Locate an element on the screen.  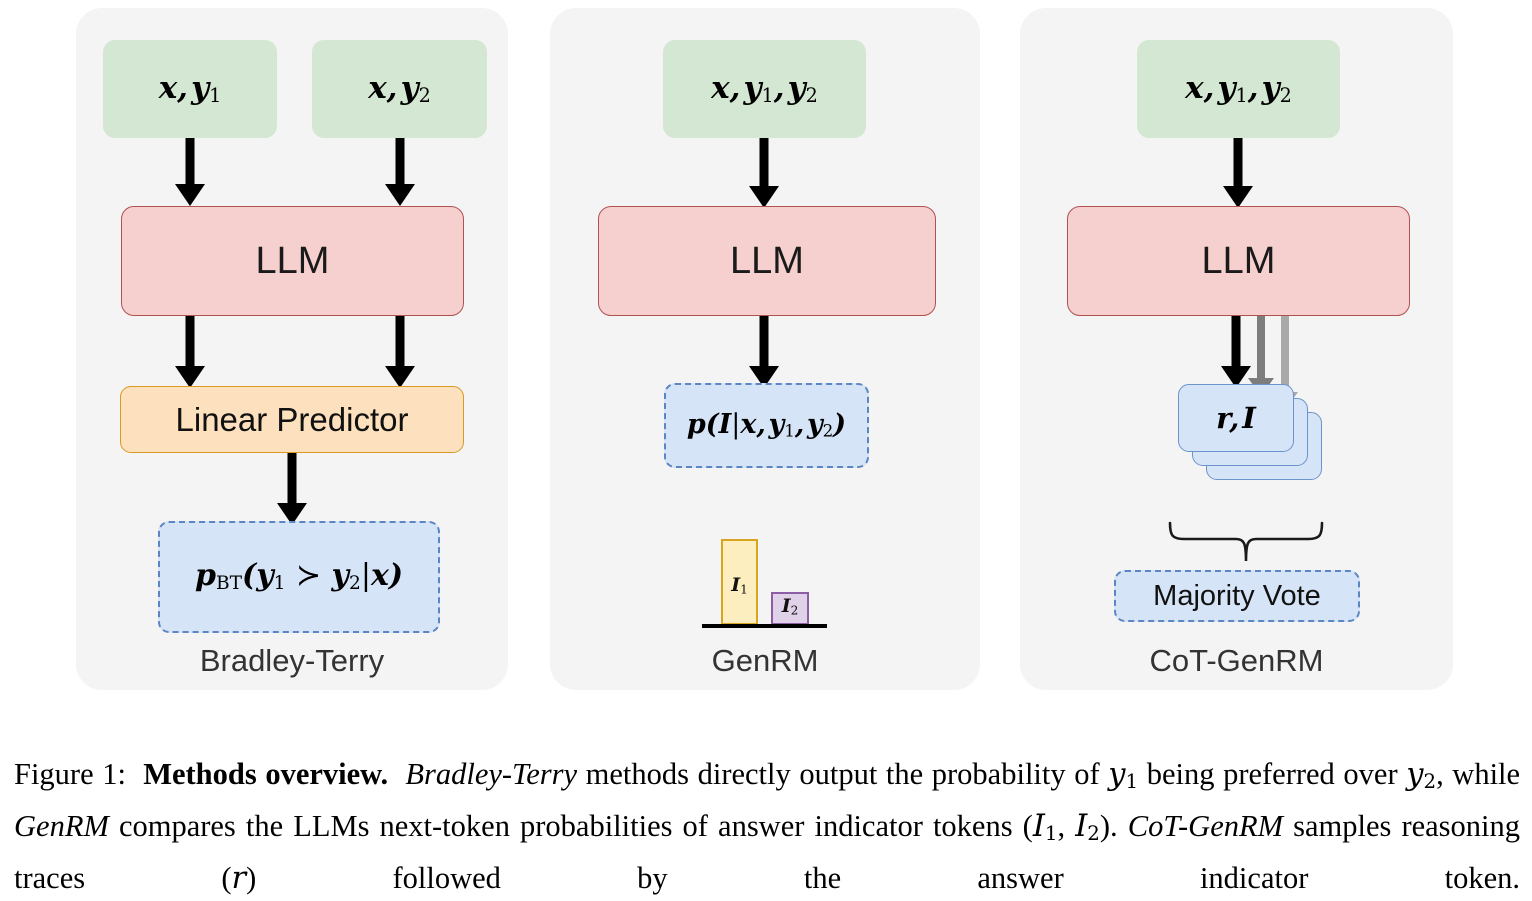
sample-card-label-r-I: r, I is located at coordinates (1236, 417).